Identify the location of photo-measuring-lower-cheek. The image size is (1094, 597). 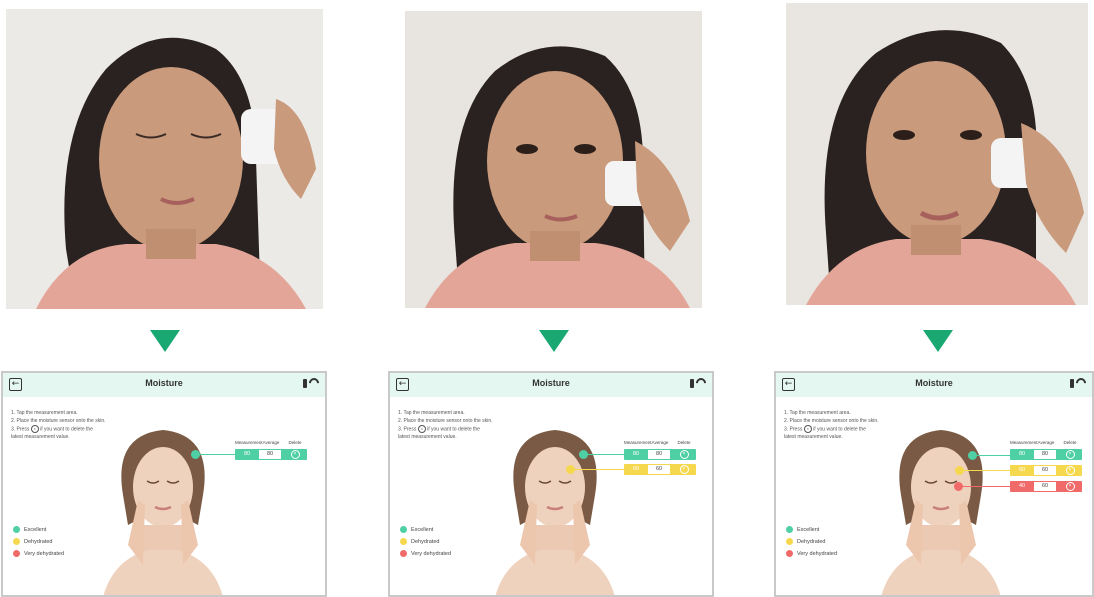
(937, 154).